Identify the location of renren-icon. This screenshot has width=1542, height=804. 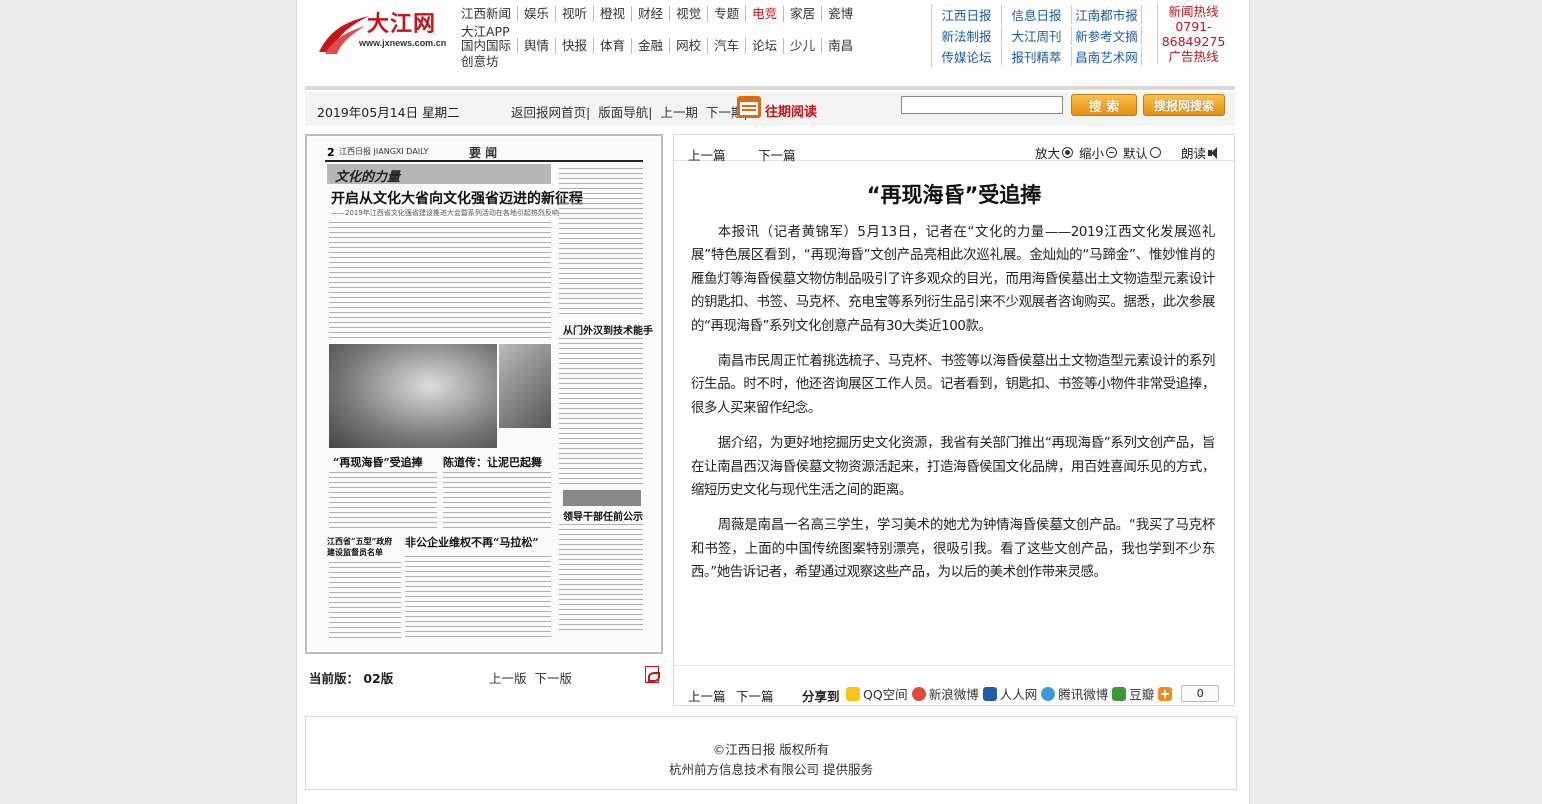
(989, 693).